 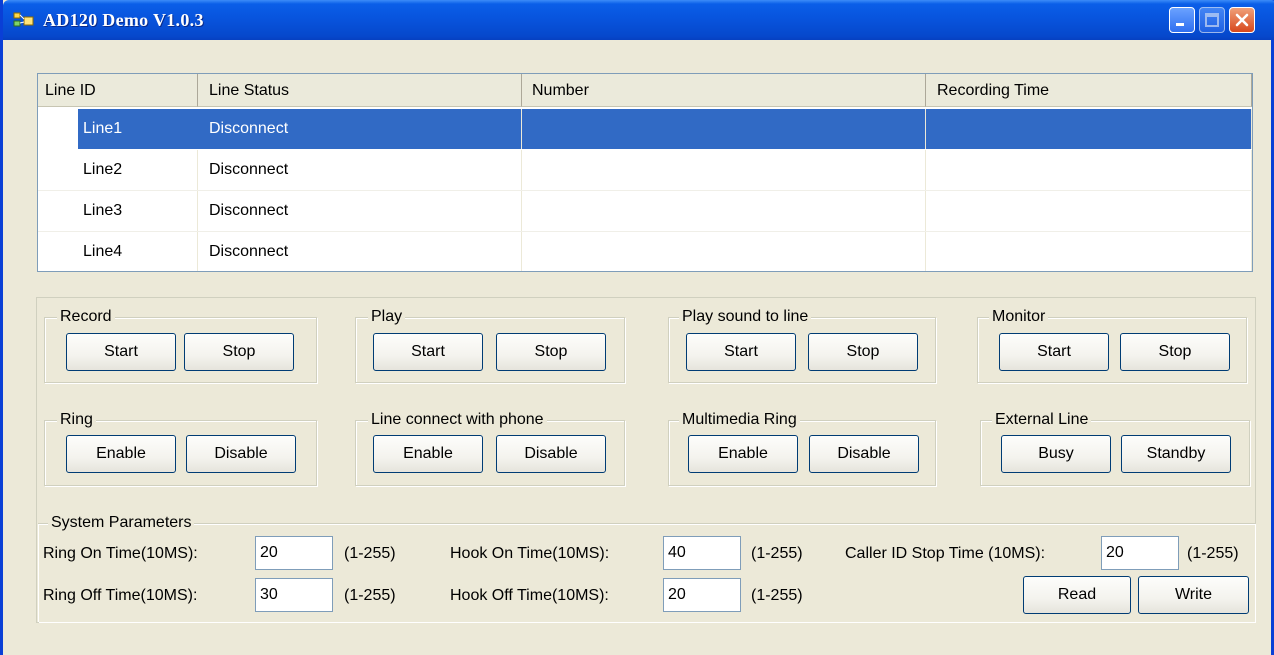 I want to click on close-icon, so click(x=1242, y=20).